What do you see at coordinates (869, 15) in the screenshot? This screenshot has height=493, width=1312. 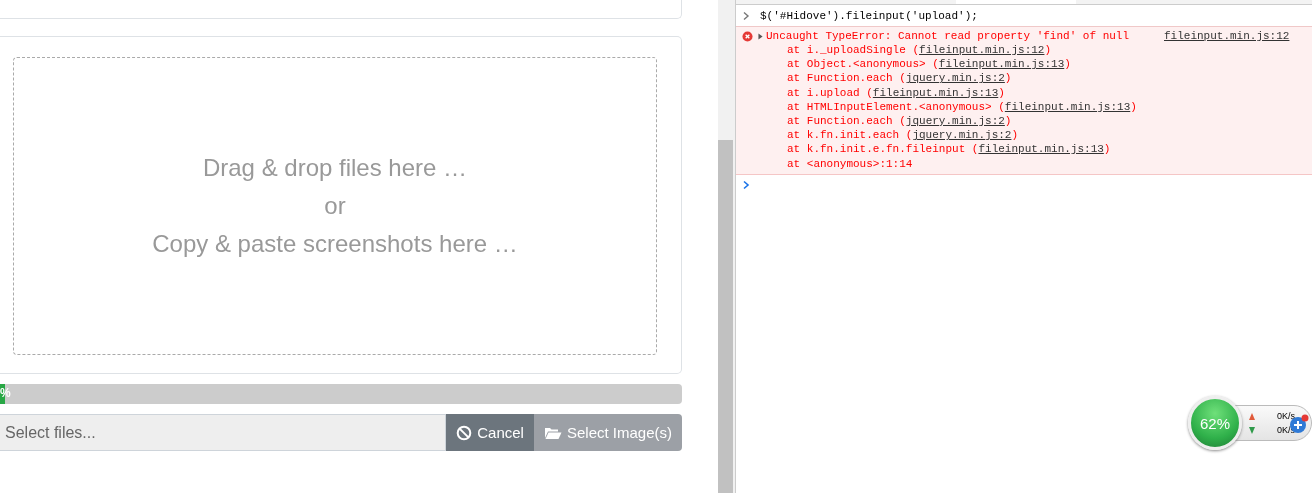 I see `console-command: $('#Hidove').fileinput('upload');` at bounding box center [869, 15].